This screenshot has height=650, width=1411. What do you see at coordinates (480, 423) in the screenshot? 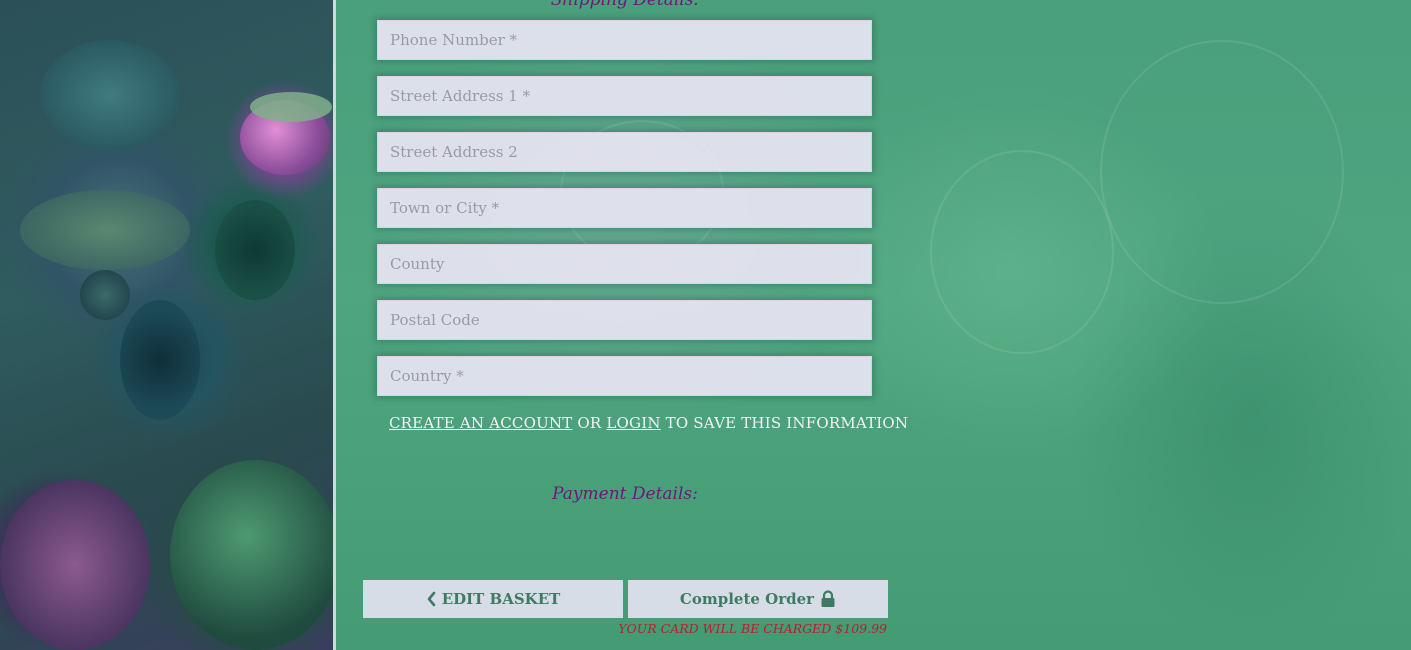
I see `create-account-link: CREATE AN ACCOUNT` at bounding box center [480, 423].